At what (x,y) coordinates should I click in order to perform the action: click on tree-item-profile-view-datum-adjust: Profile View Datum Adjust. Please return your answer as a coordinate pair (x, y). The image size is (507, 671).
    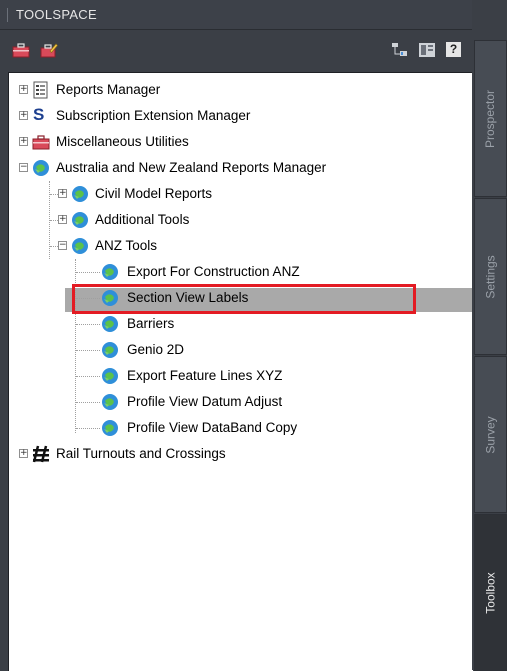
    Looking at the image, I should click on (241, 402).